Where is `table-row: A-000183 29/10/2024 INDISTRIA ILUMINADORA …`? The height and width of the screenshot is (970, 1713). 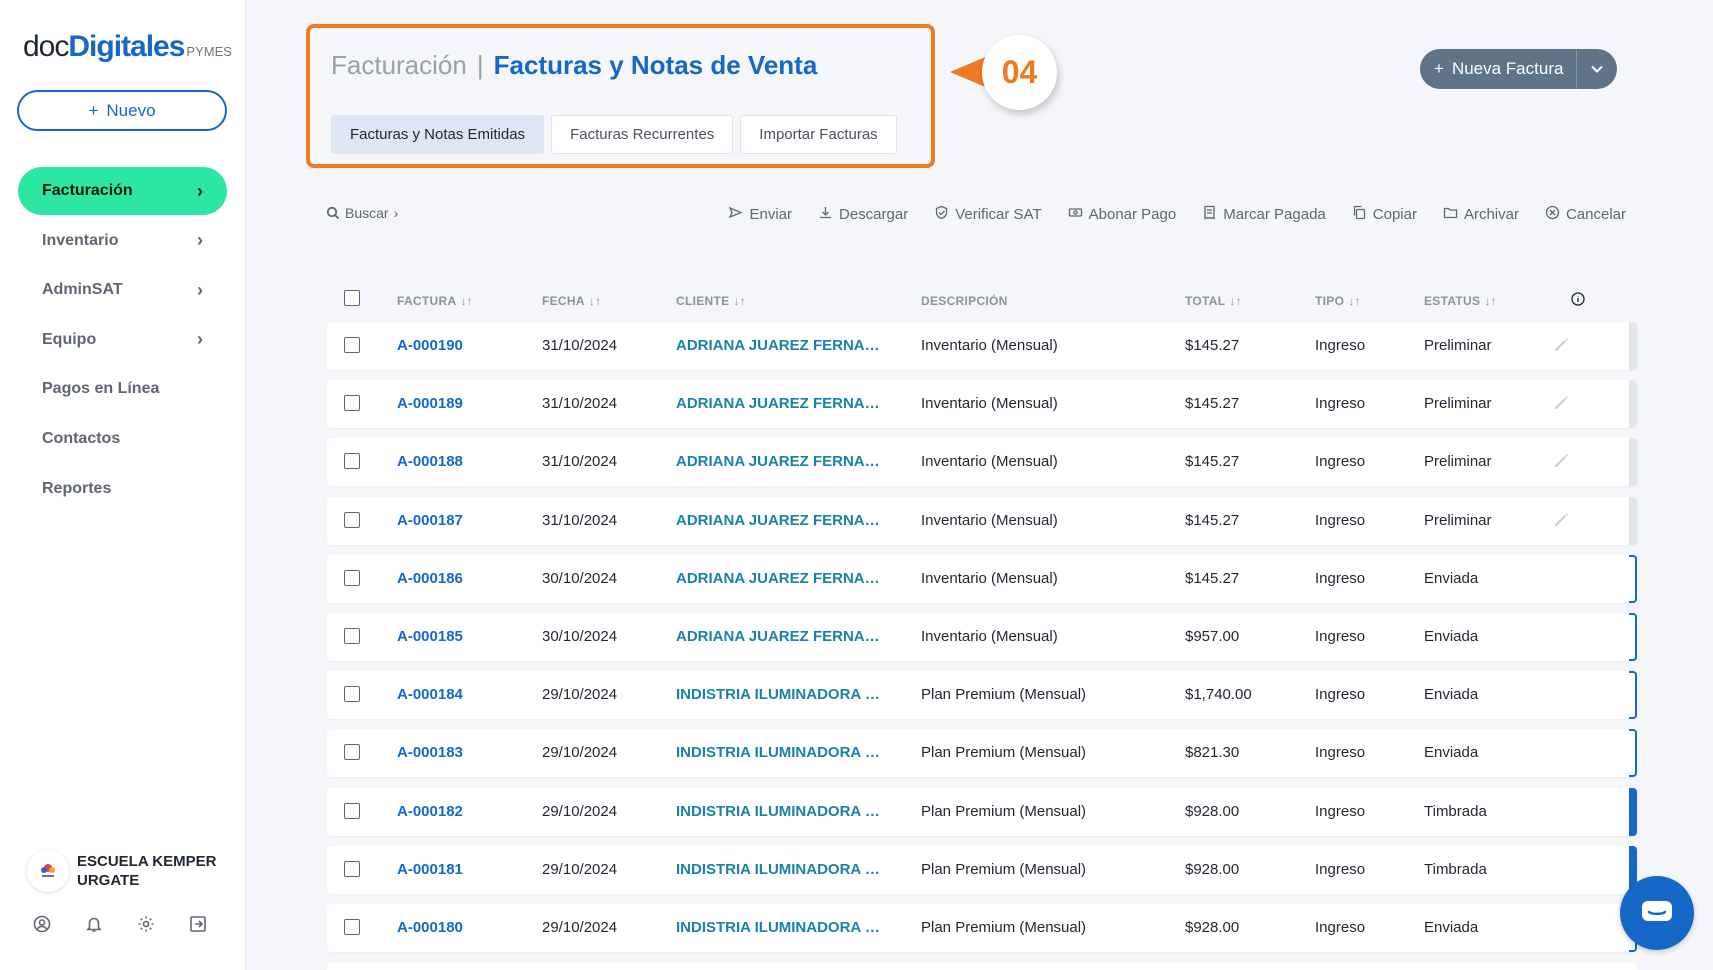
table-row: A-000183 29/10/2024 INDISTRIA ILUMINADORA … is located at coordinates (982, 753).